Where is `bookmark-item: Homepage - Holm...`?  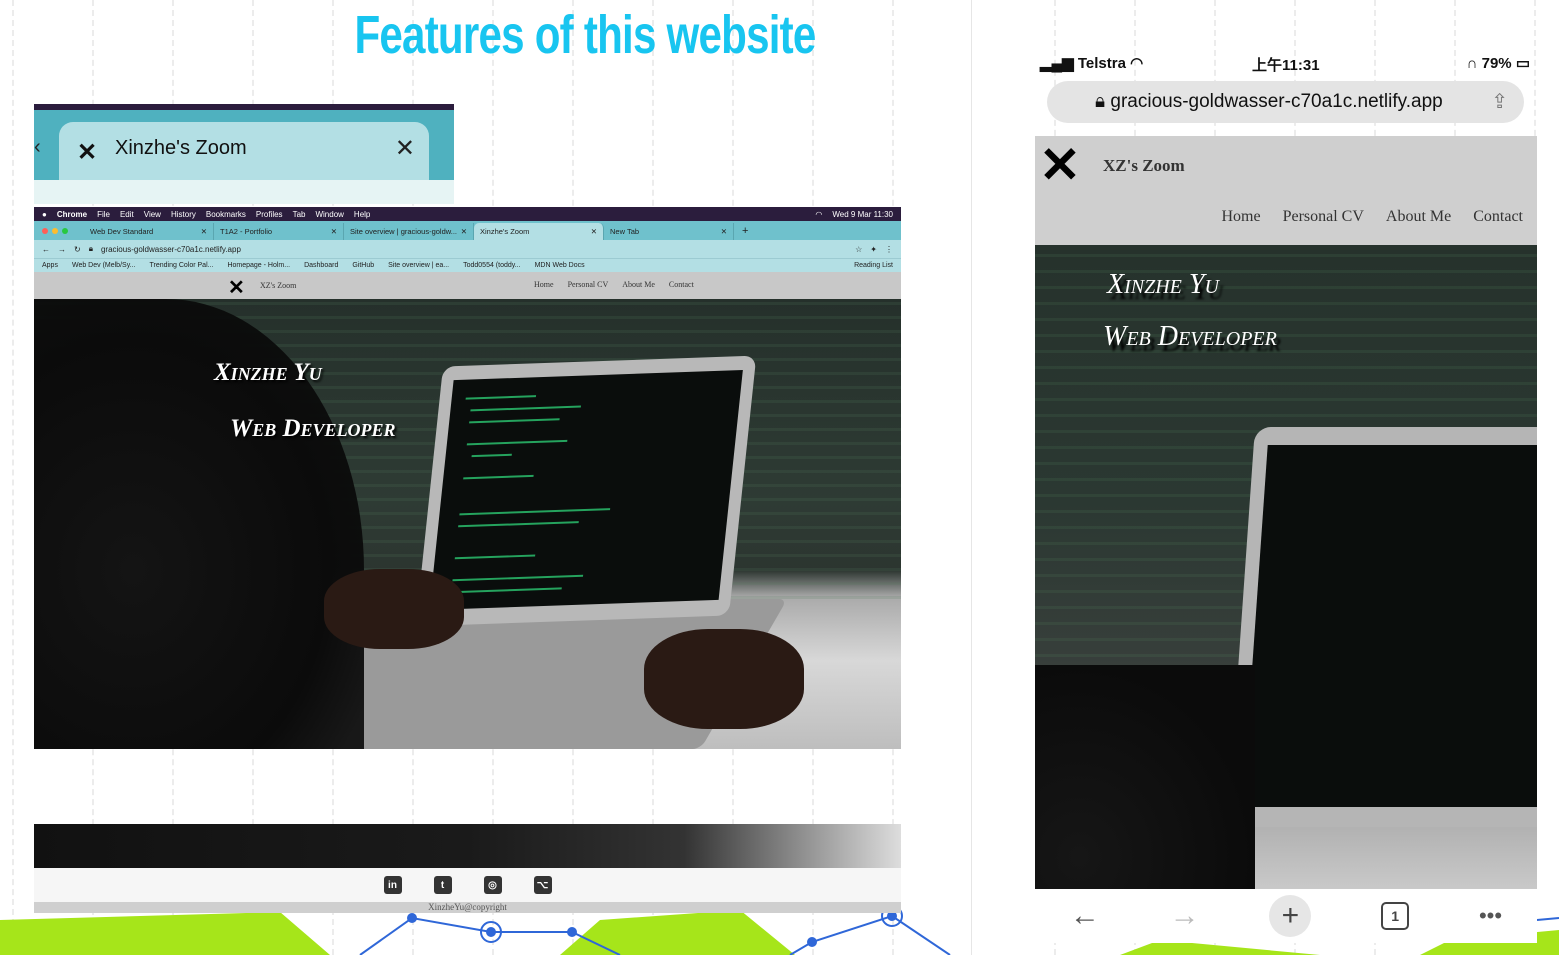
bookmark-item: Homepage - Holm... is located at coordinates (258, 265).